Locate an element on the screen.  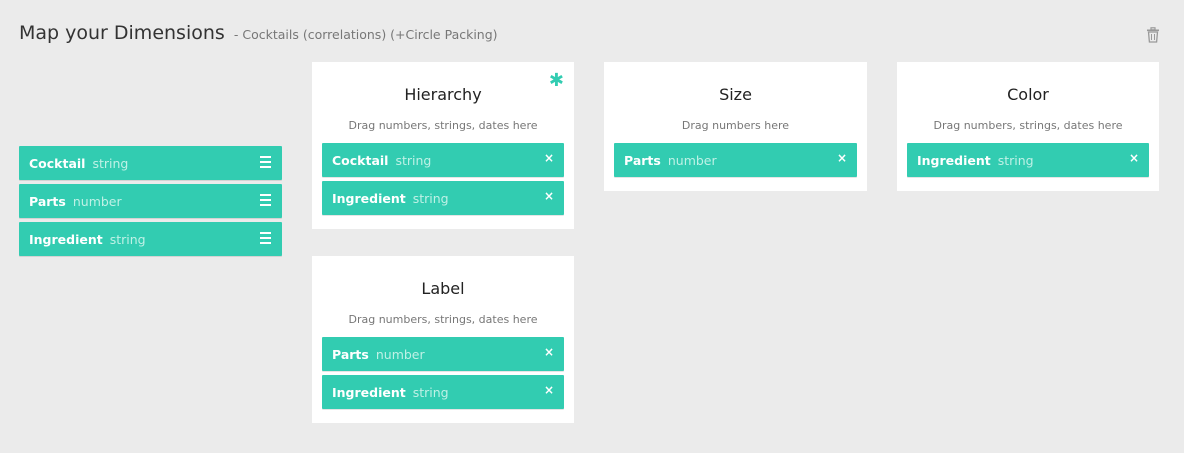
card-title: Size is located at coordinates (735, 94).